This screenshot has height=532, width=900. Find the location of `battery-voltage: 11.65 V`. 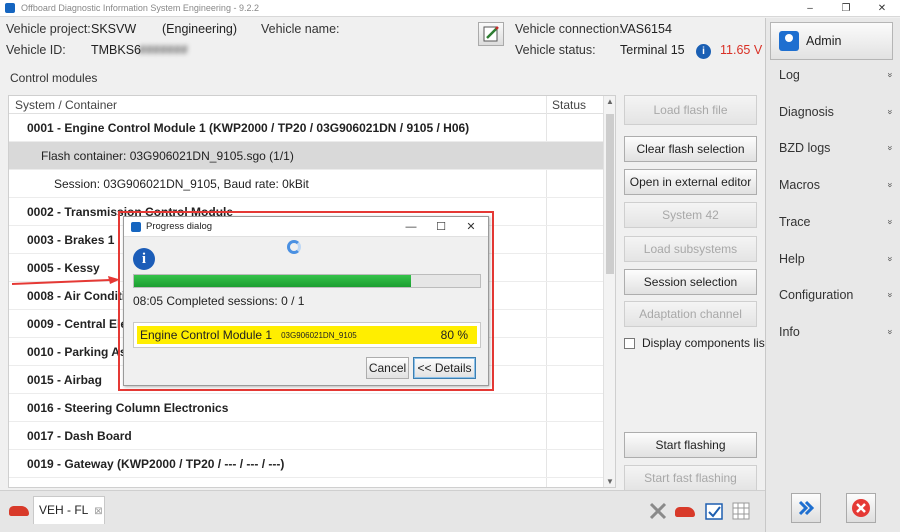

battery-voltage: 11.65 V is located at coordinates (741, 50).